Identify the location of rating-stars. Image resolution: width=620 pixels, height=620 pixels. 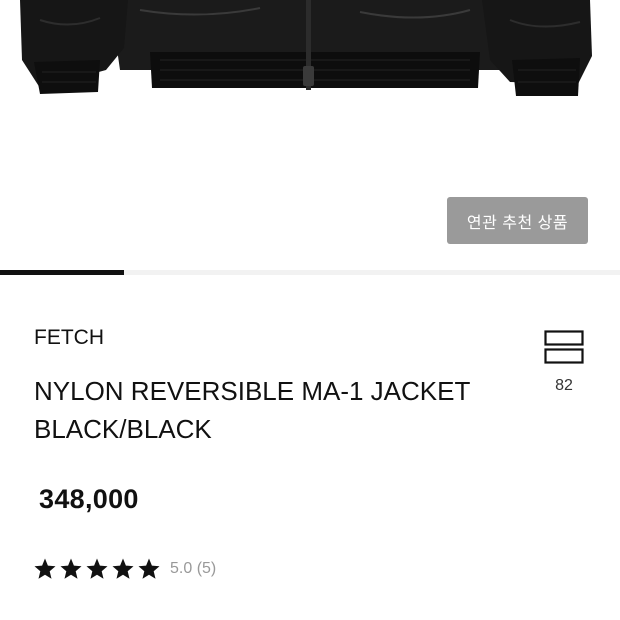
(97, 569).